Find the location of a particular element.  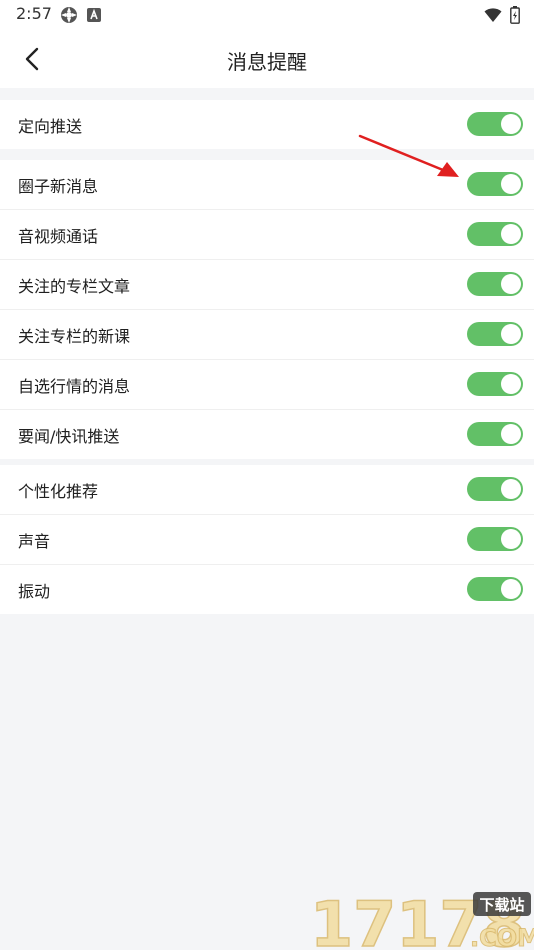

setting-row-news-flash: 要闻/快讯推送 is located at coordinates (267, 434).